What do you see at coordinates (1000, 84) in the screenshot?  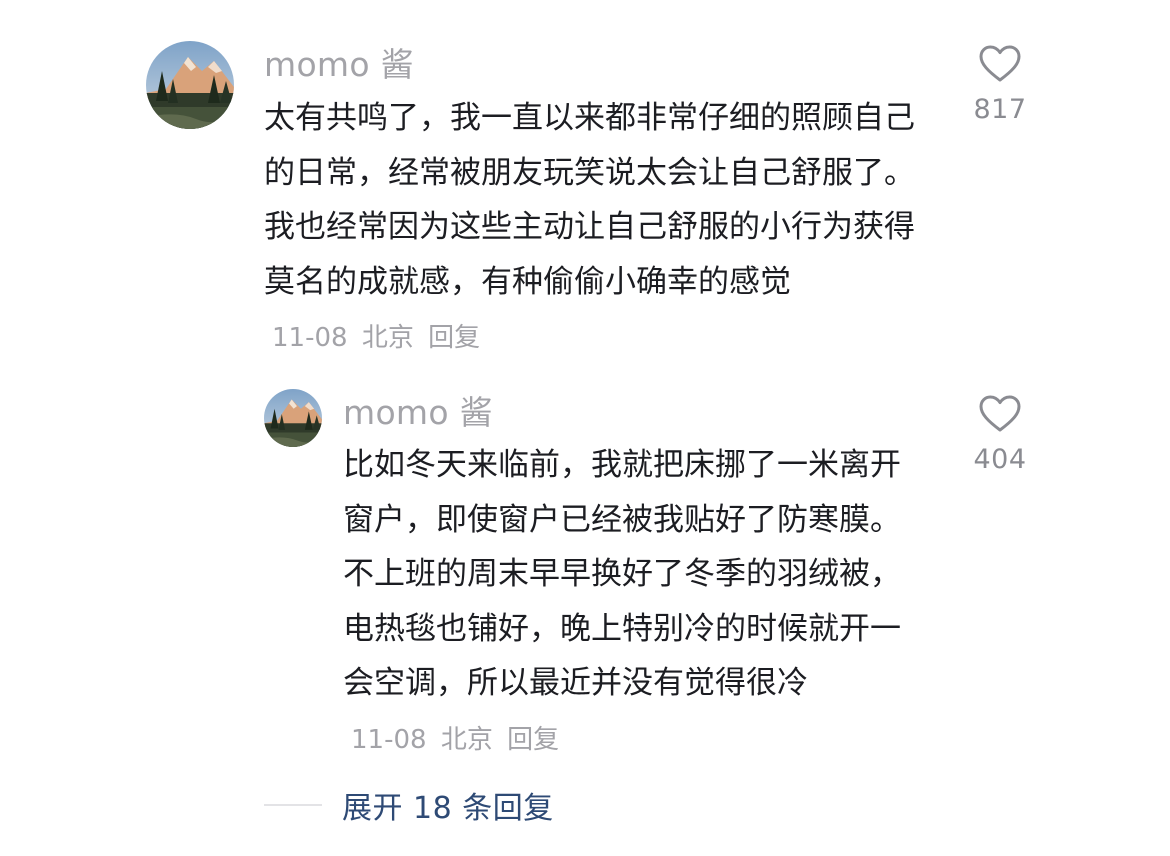 I see `like-button: 817` at bounding box center [1000, 84].